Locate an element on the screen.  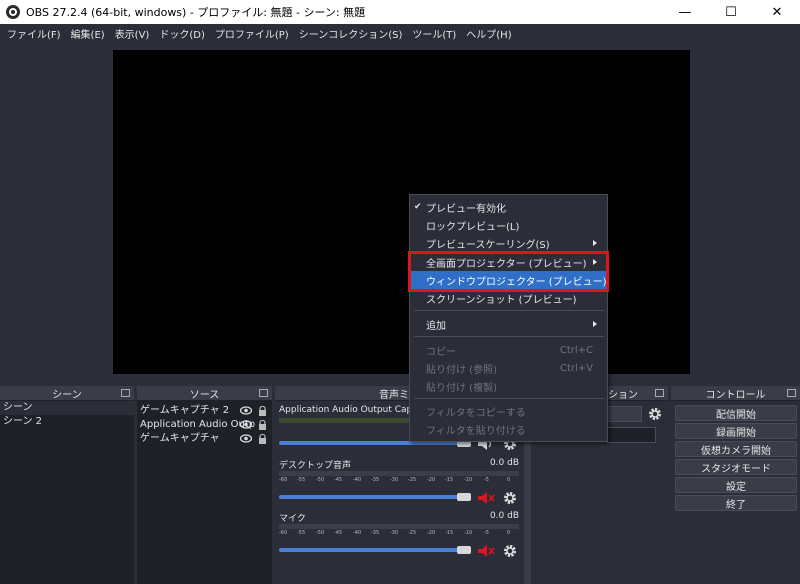
checkmark-icon: ✔ is located at coordinates (418, 207).